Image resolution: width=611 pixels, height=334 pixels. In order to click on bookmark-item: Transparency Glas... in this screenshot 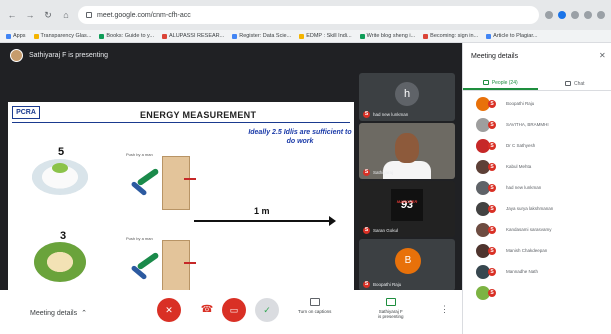, I will do `click(62, 36)`.